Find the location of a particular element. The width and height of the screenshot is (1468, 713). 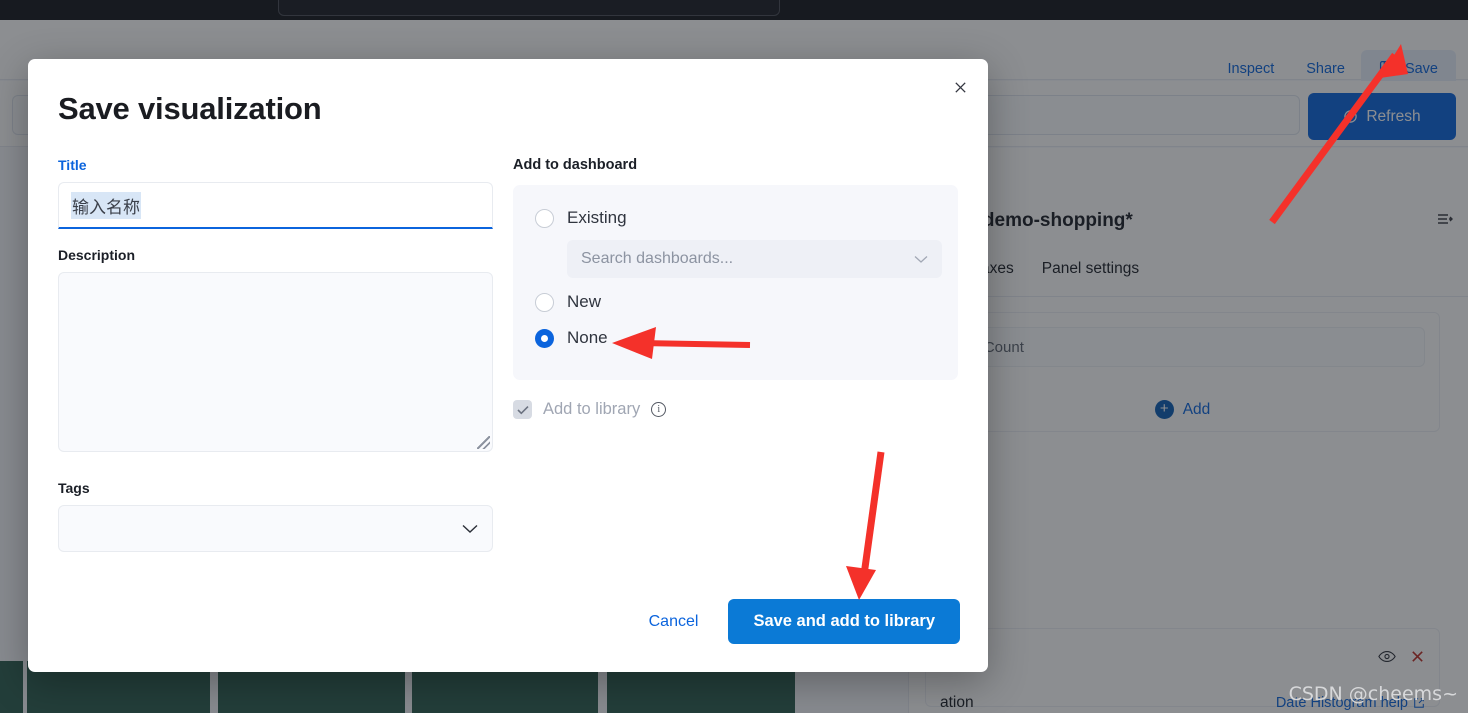

radio-label-none: None is located at coordinates (587, 337).